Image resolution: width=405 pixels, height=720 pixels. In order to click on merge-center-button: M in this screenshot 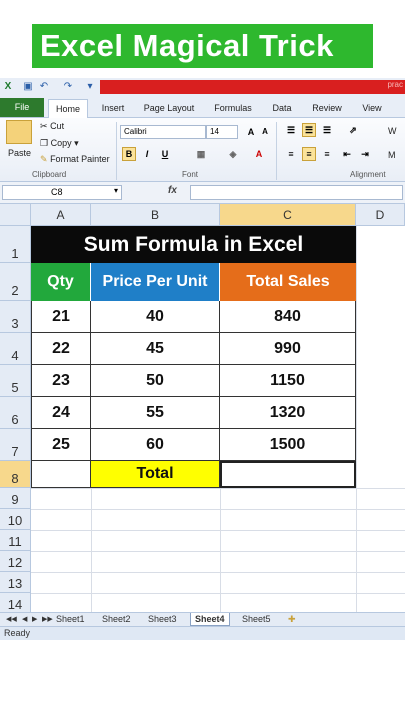, I will do `click(392, 155)`.